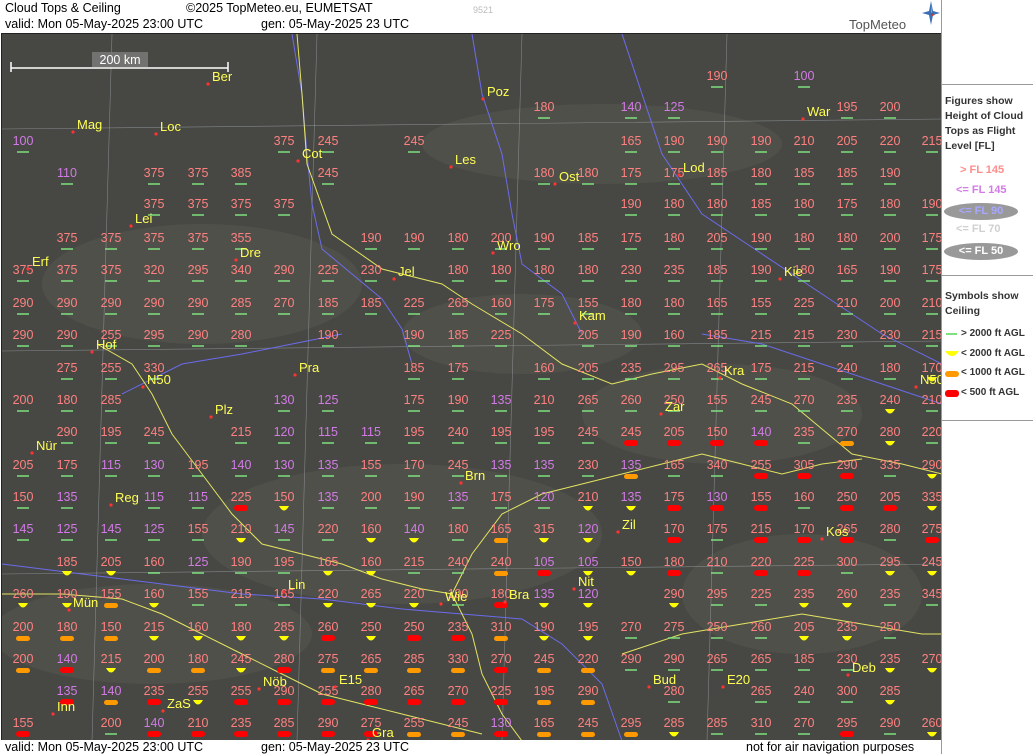  I want to click on cloud-top-value: 295, so click(847, 723).